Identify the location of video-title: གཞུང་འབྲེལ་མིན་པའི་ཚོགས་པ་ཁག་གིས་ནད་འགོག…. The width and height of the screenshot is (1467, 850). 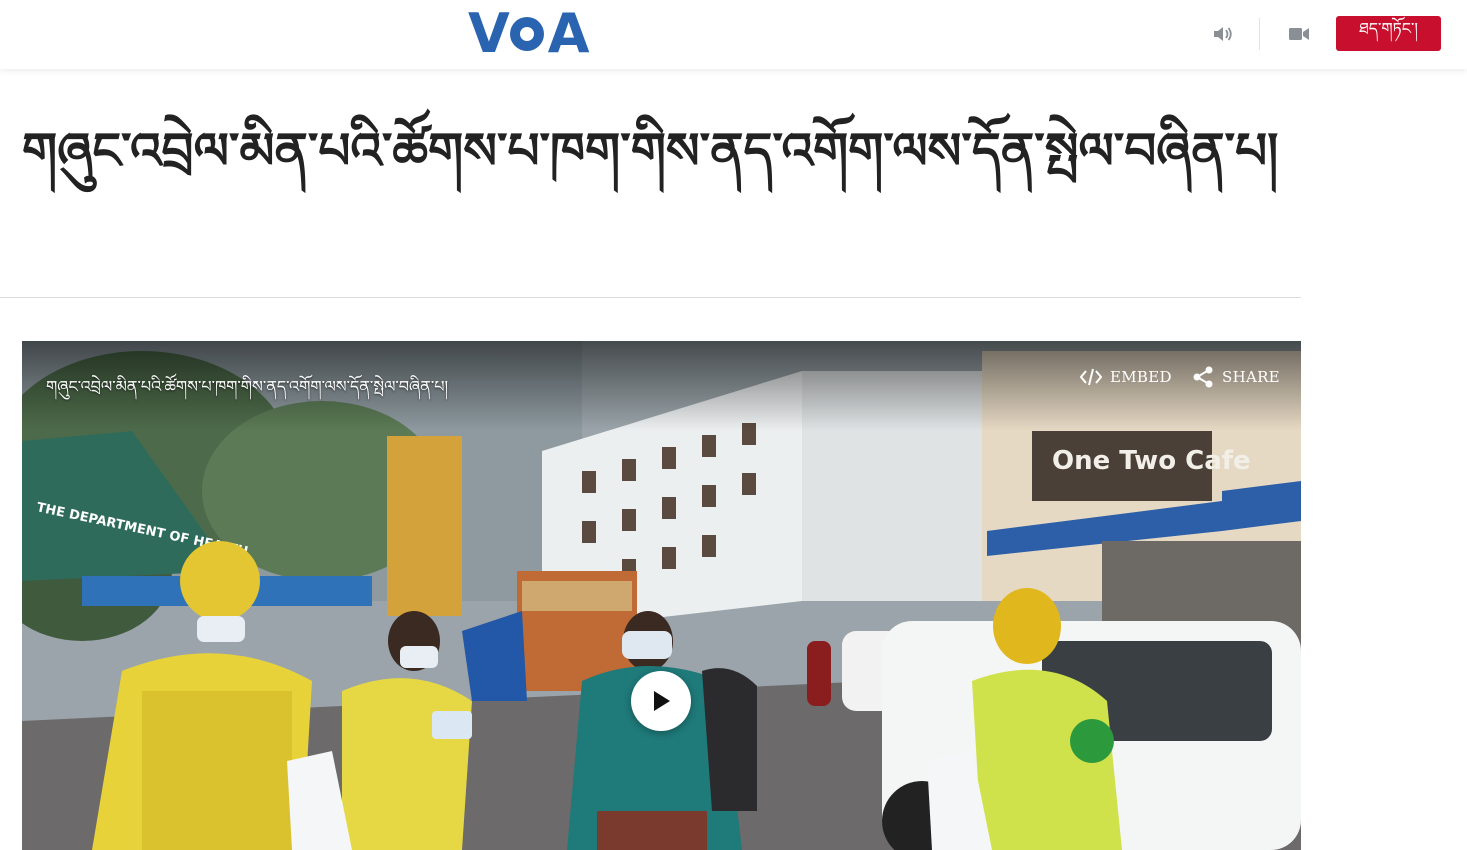
(247, 386).